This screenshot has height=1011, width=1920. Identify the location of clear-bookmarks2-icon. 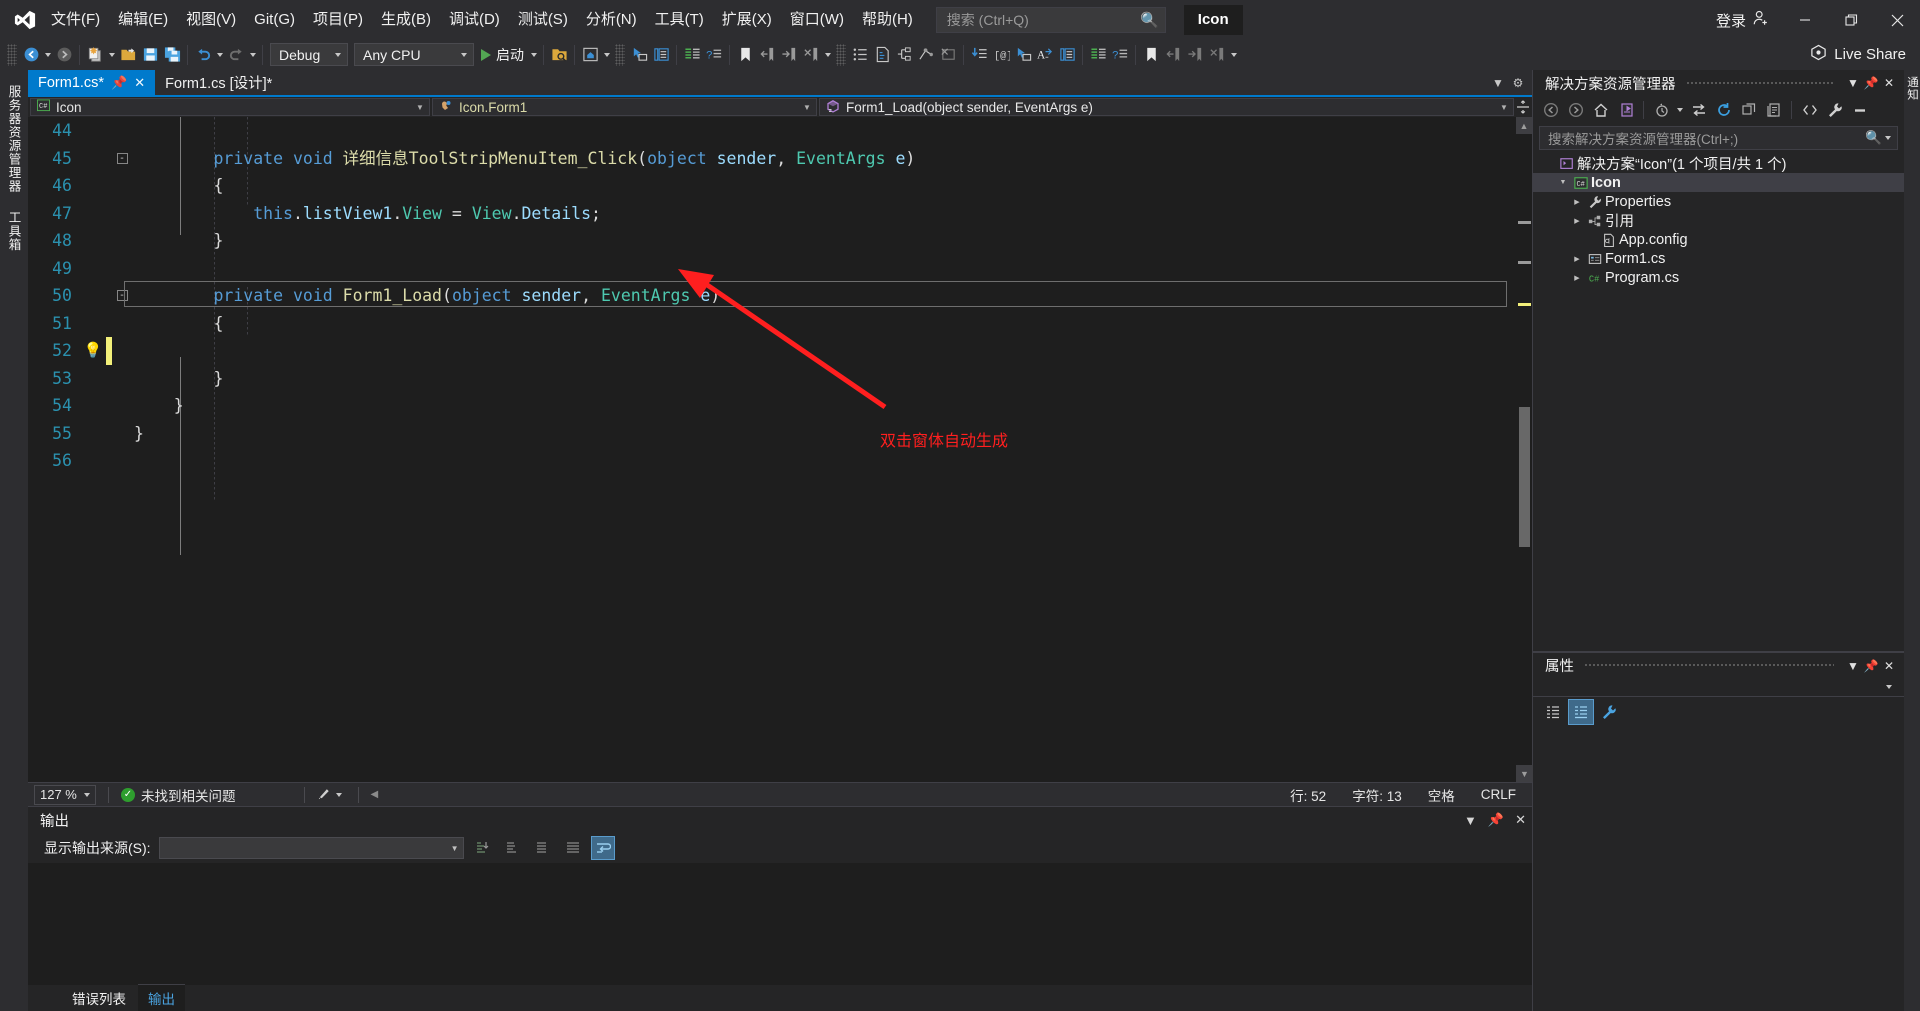
(1217, 55).